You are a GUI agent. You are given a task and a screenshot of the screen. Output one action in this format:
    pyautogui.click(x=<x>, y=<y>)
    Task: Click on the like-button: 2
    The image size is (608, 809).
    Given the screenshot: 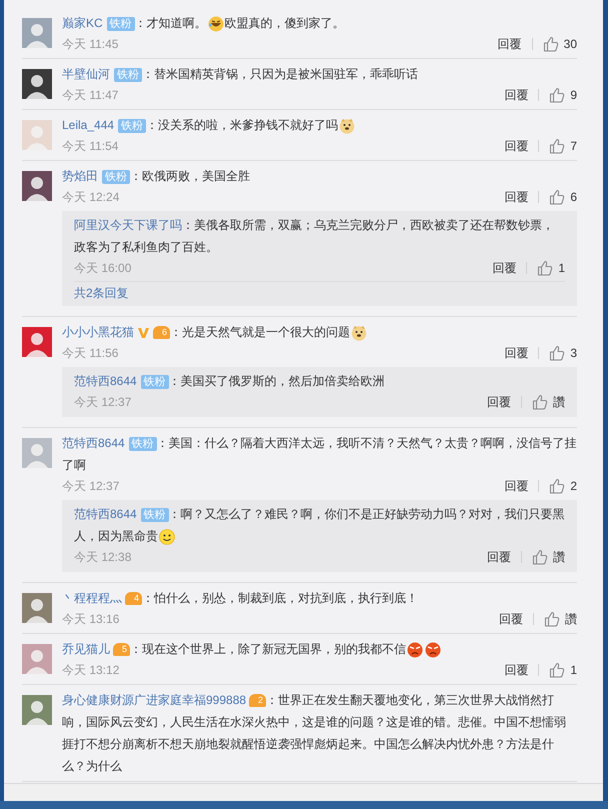 What is the action you would take?
    pyautogui.click(x=563, y=486)
    